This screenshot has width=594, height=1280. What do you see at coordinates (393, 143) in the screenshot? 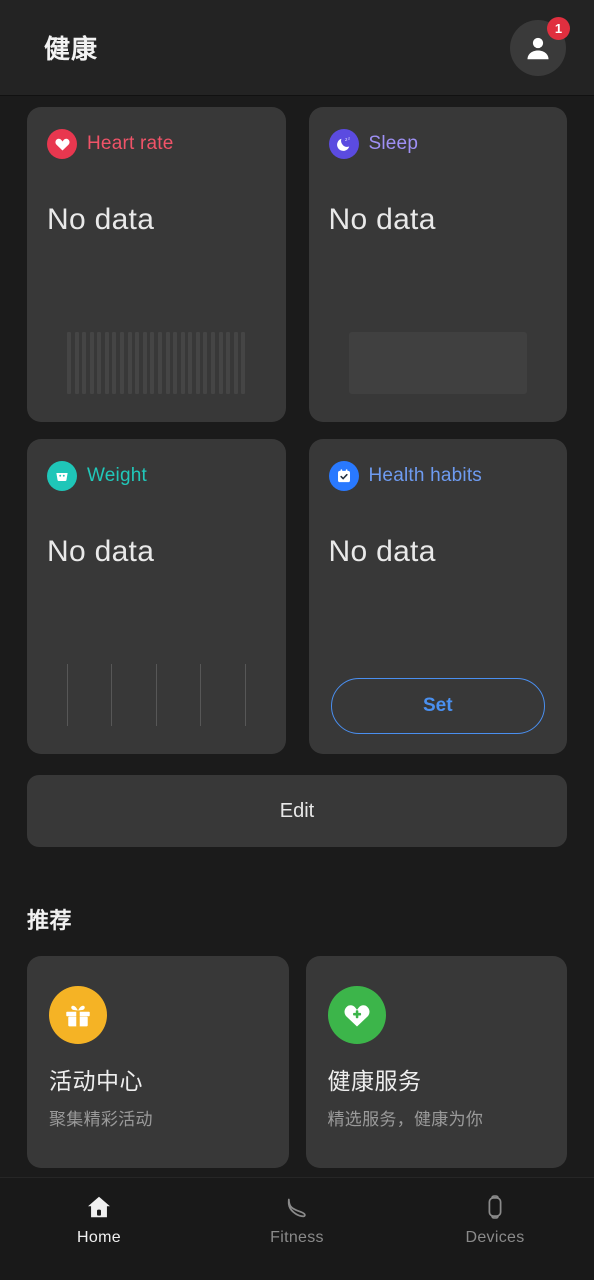
I see `metric-title: Sleep` at bounding box center [393, 143].